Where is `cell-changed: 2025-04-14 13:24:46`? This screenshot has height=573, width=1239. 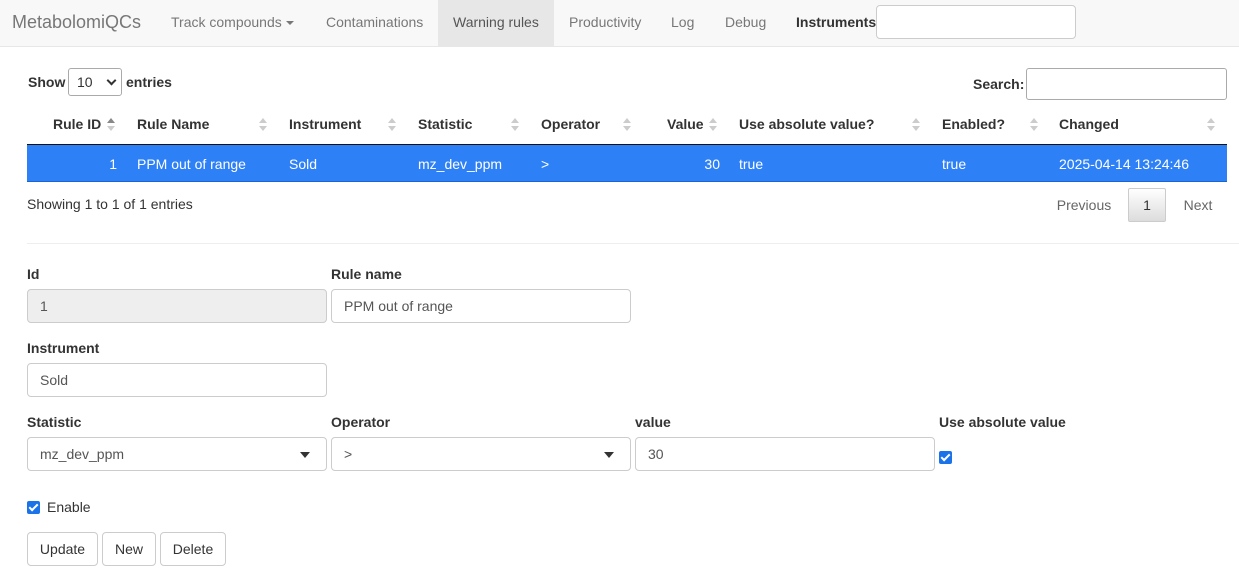
cell-changed: 2025-04-14 13:24:46 is located at coordinates (1124, 164).